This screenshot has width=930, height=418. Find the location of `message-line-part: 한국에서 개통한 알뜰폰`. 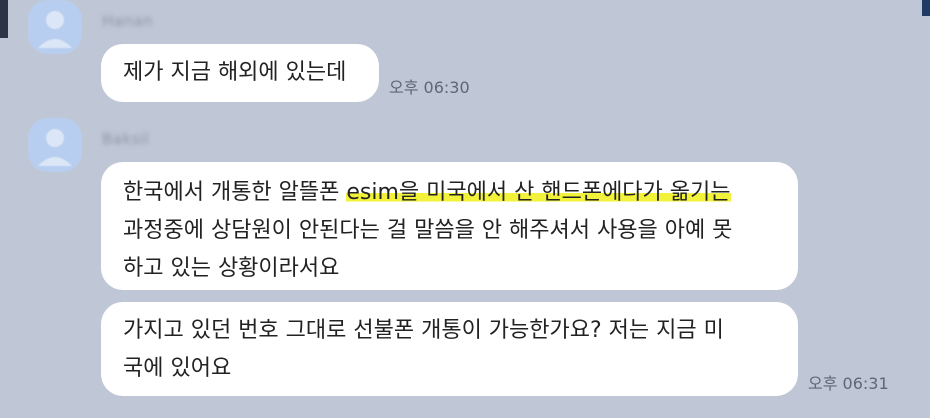

message-line-part: 한국에서 개통한 알뜰폰 is located at coordinates (235, 192).